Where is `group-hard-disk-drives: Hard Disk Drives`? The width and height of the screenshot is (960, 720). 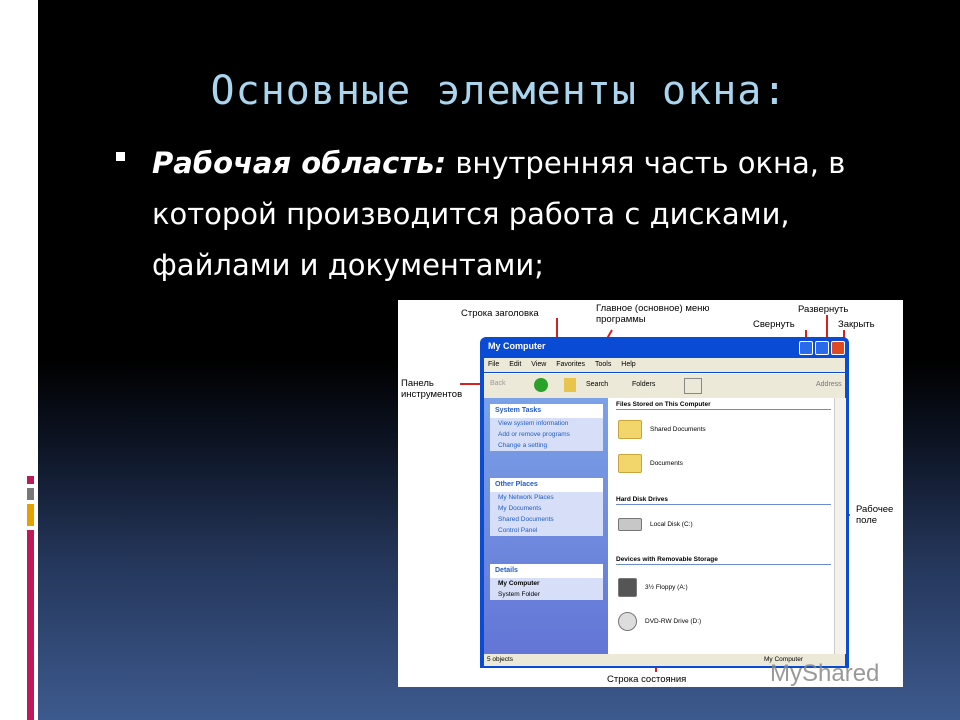
group-hard-disk-drives: Hard Disk Drives is located at coordinates (723, 500).